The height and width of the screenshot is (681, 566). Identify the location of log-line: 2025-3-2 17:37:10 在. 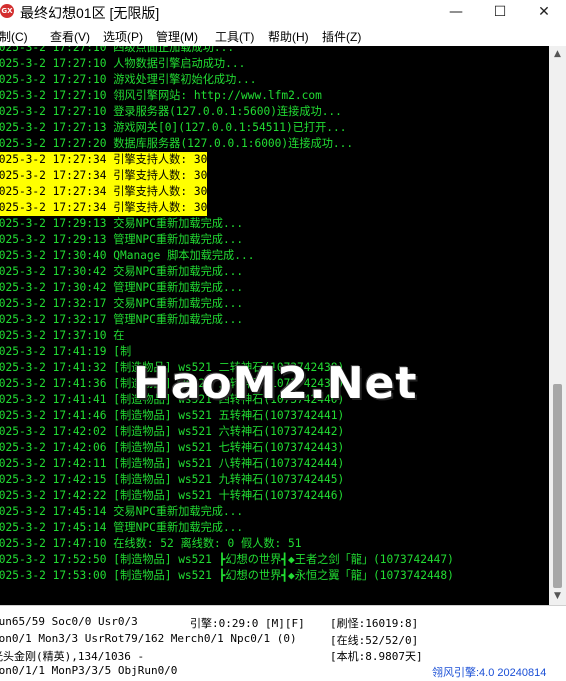
(62, 335).